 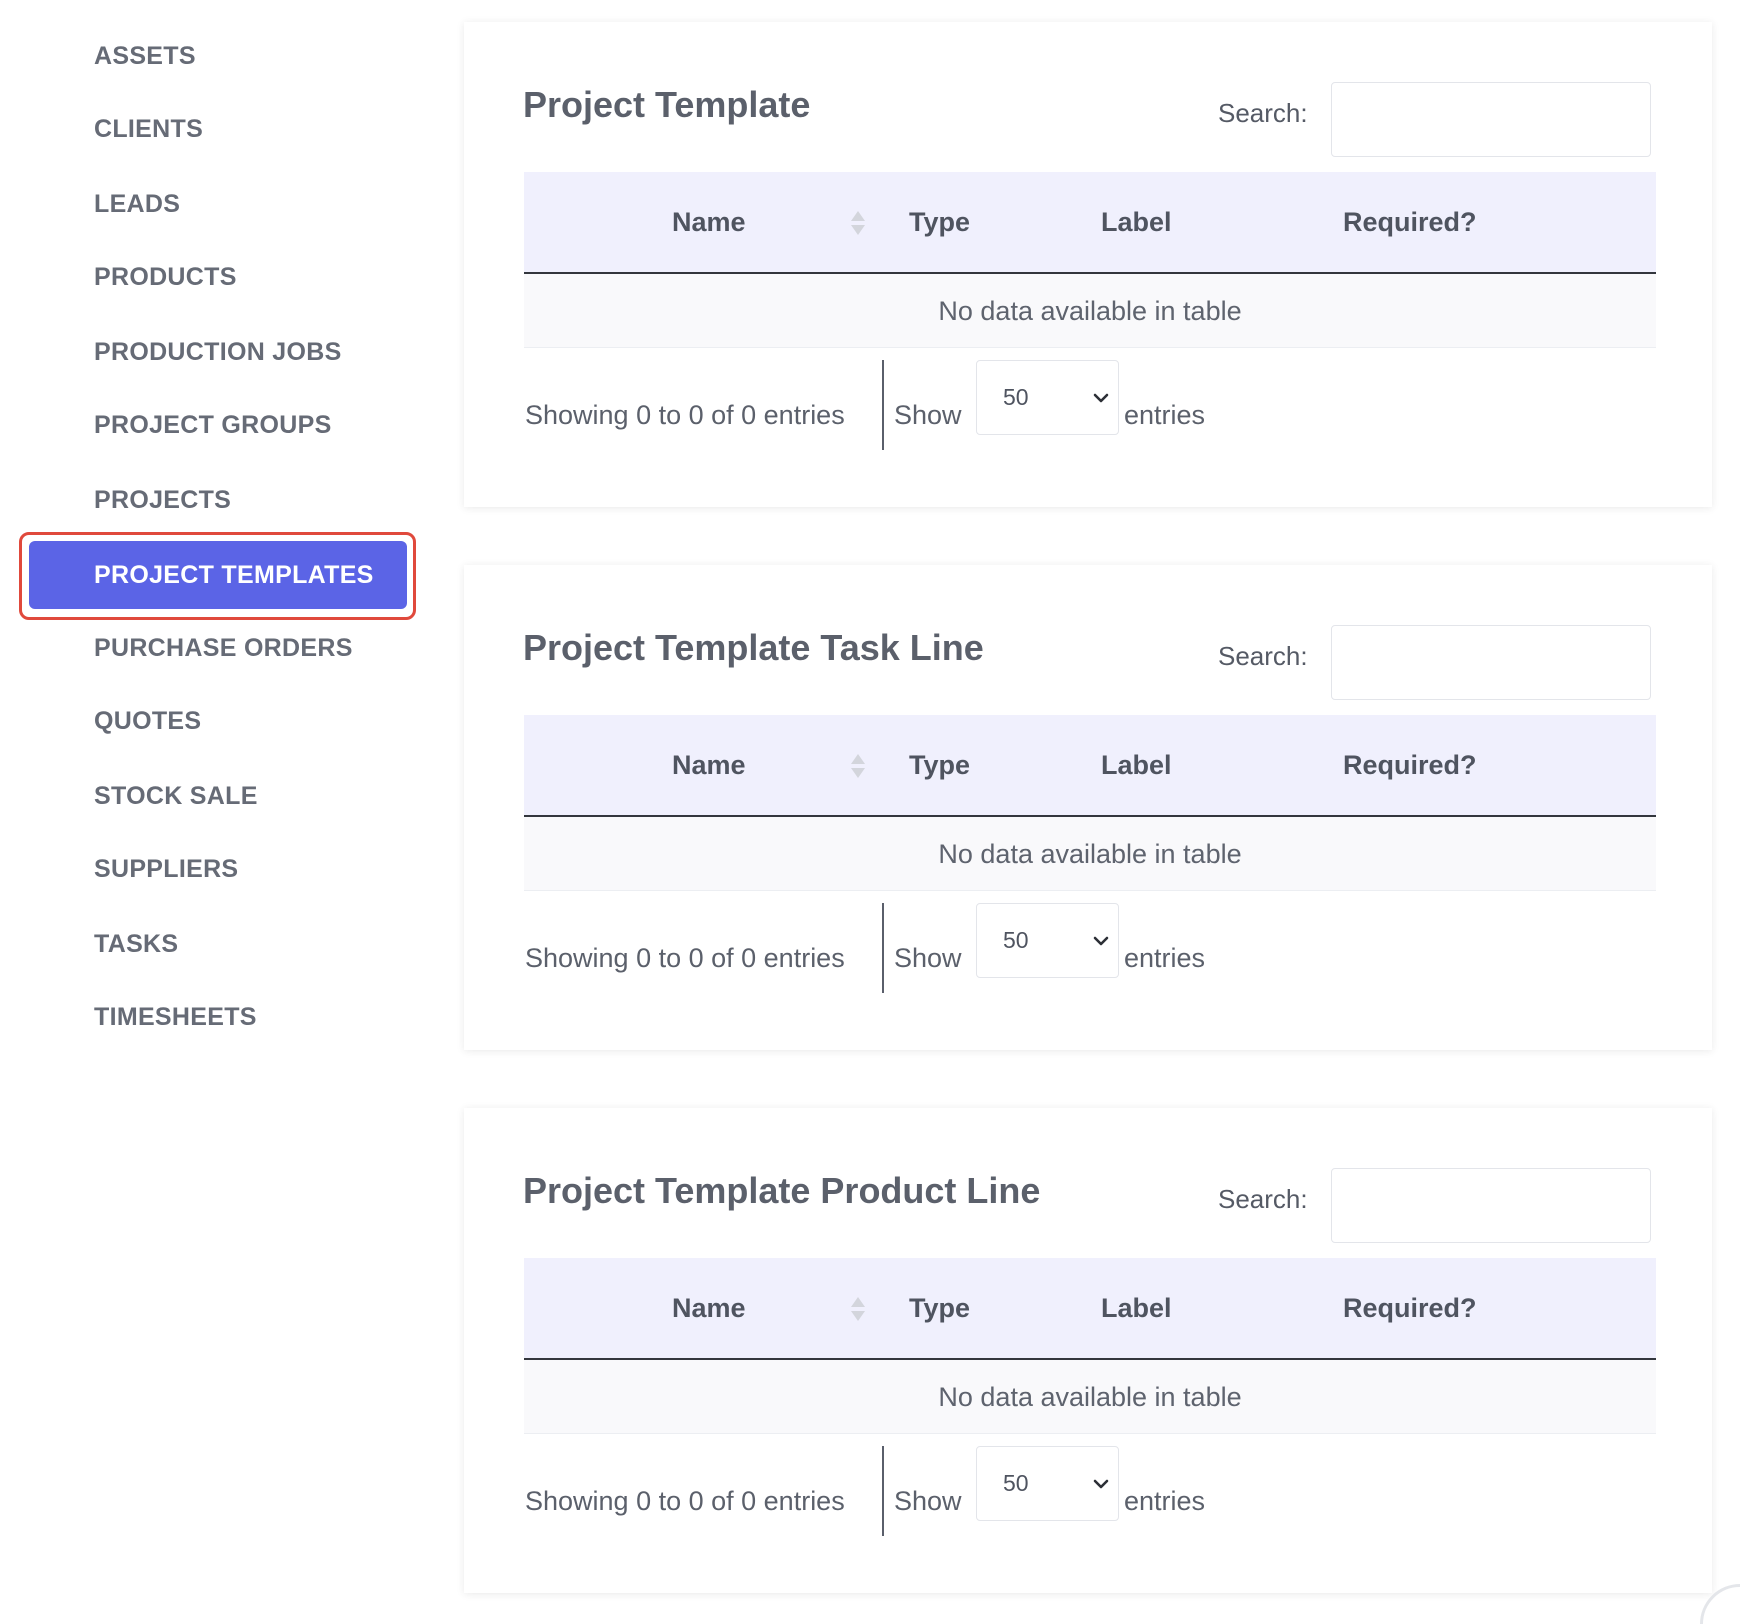 I want to click on sidebar-item-project-templates: PROJECT TEMPLATES, so click(x=218, y=575).